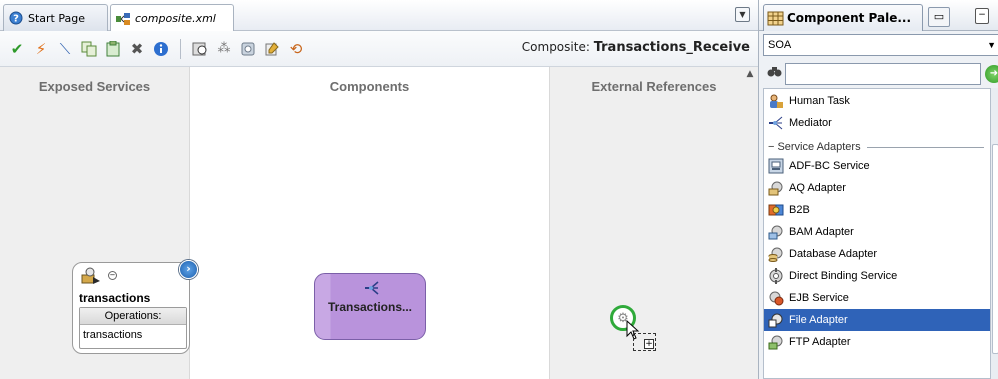 This screenshot has height=379, width=998. I want to click on service-operations: Operations: transactions, so click(133, 328).